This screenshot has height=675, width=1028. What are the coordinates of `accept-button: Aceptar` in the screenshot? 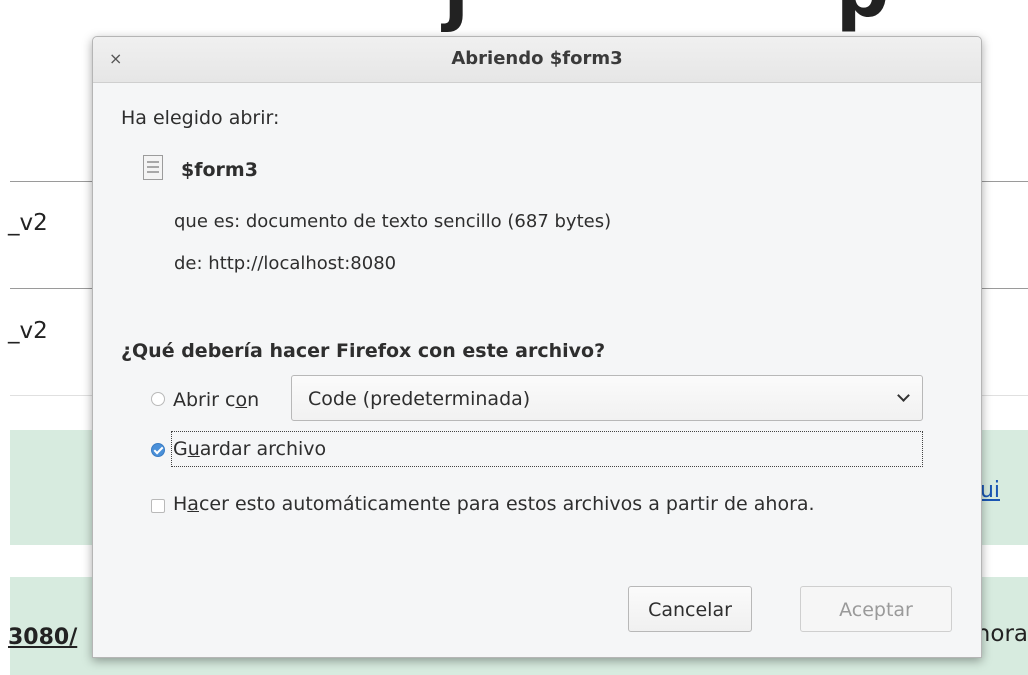 It's located at (876, 609).